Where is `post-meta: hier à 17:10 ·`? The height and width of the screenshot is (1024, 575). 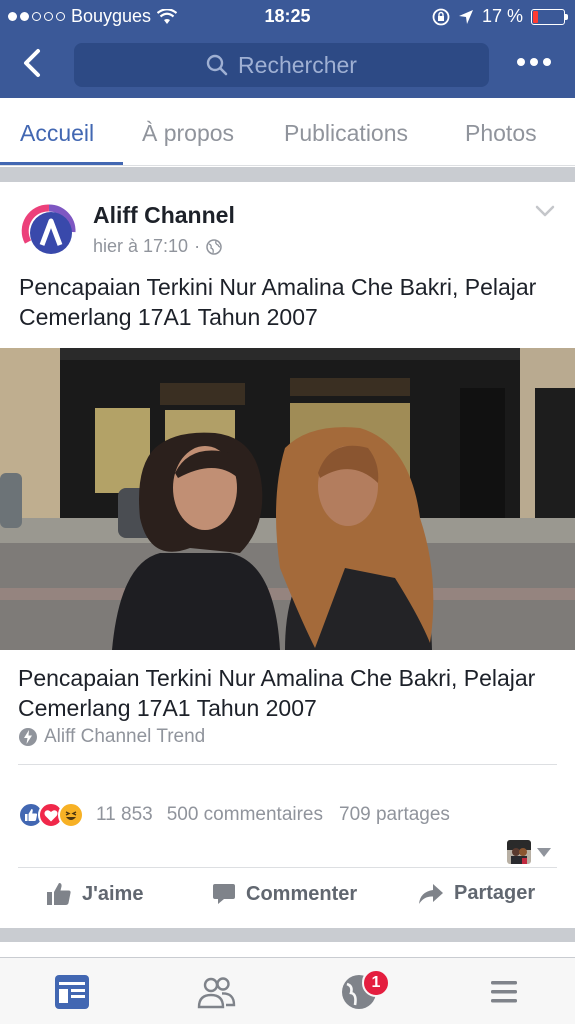 post-meta: hier à 17:10 · is located at coordinates (157, 246).